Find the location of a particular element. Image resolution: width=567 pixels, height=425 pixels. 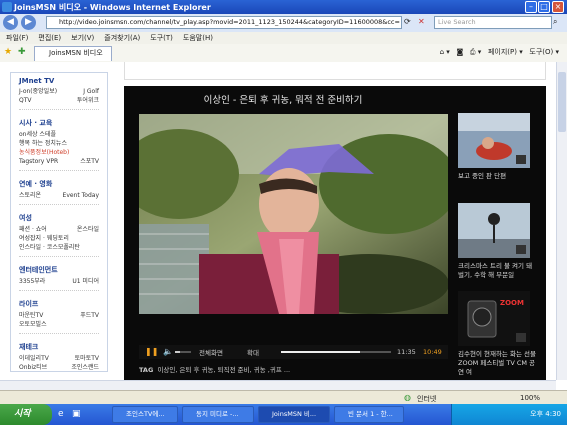

zoom-level: 100% is located at coordinates (530, 398).